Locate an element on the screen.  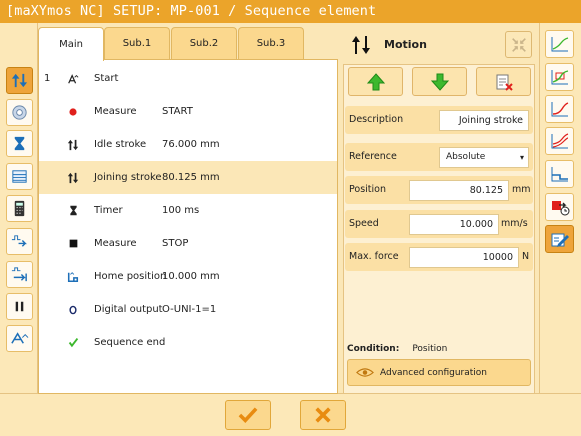
move-up-button is located at coordinates (375, 81).